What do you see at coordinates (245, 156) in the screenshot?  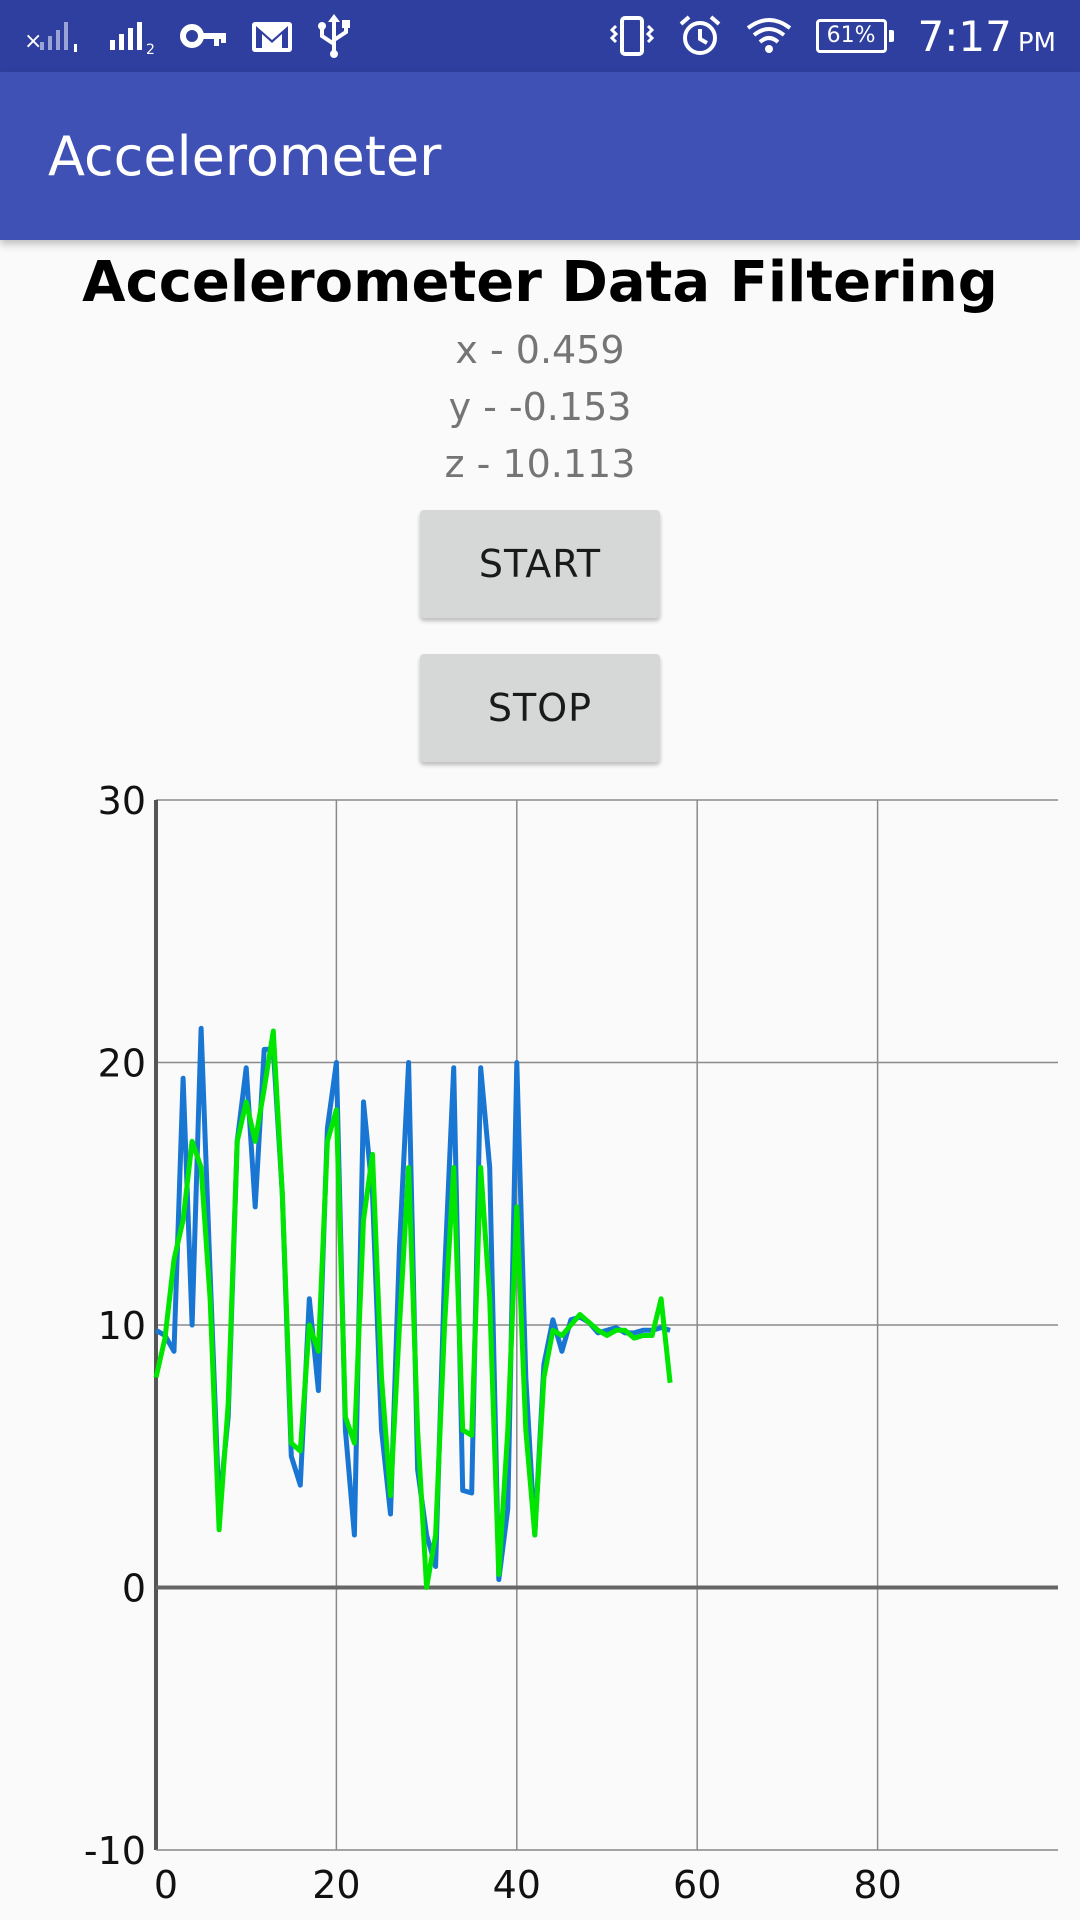 I see `app-title: Accelerometer` at bounding box center [245, 156].